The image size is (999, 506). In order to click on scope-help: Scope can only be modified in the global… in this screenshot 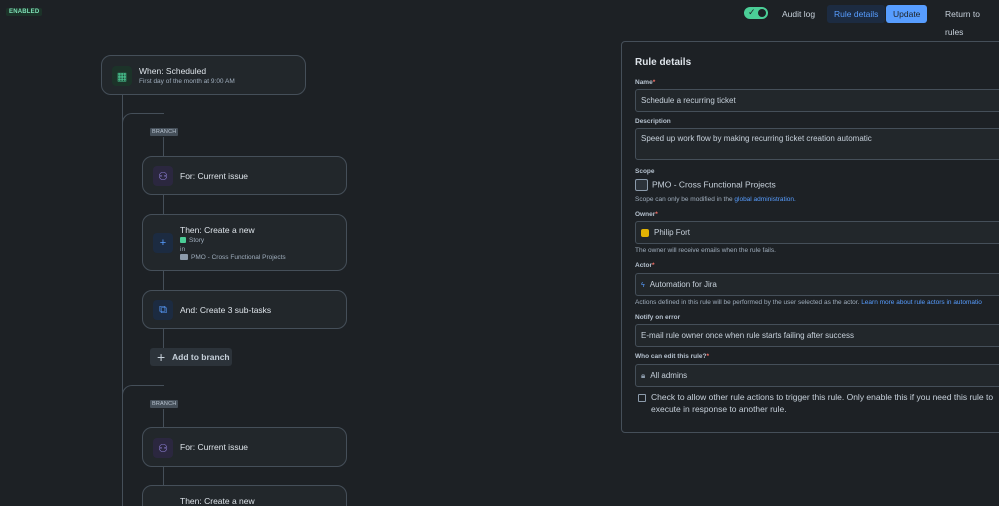, I will do `click(715, 199)`.